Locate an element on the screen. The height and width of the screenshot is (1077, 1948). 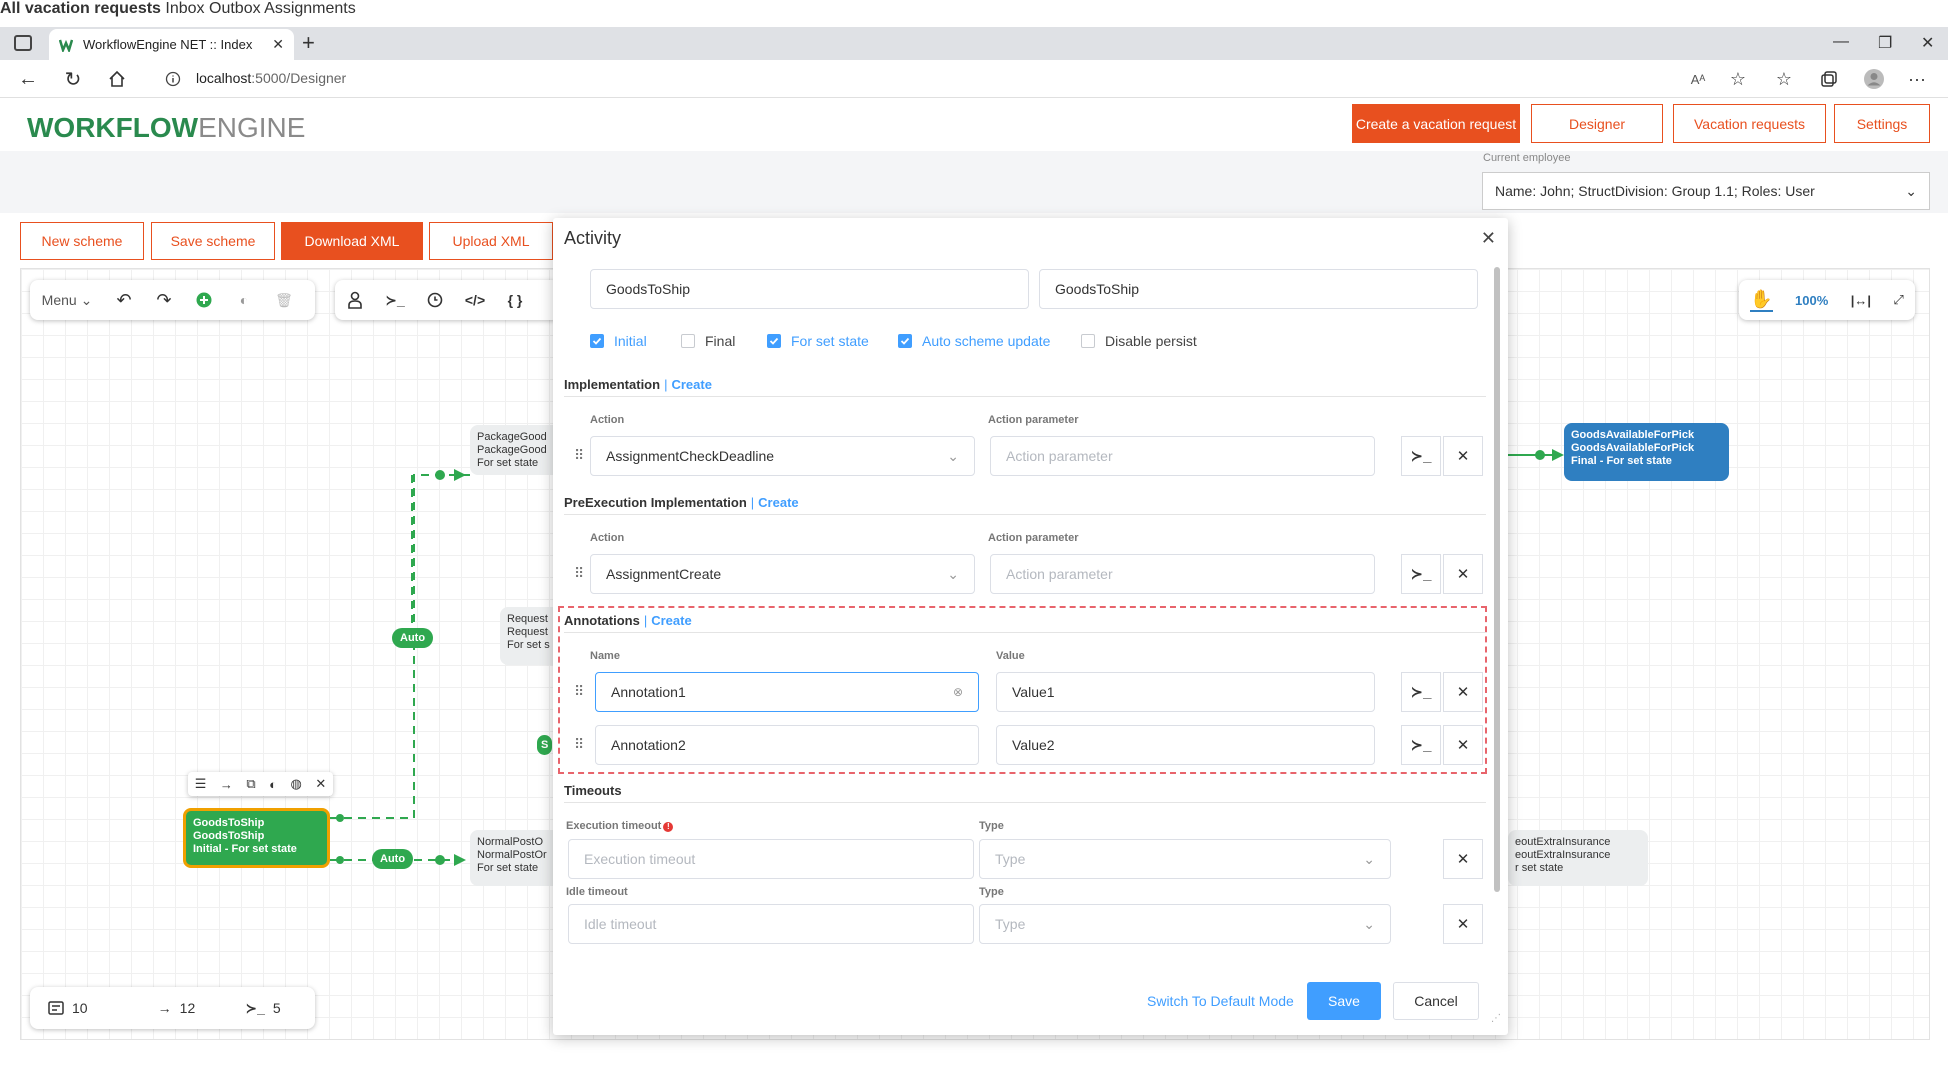
vacation-requests-button: Vacation requests is located at coordinates (1749, 123).